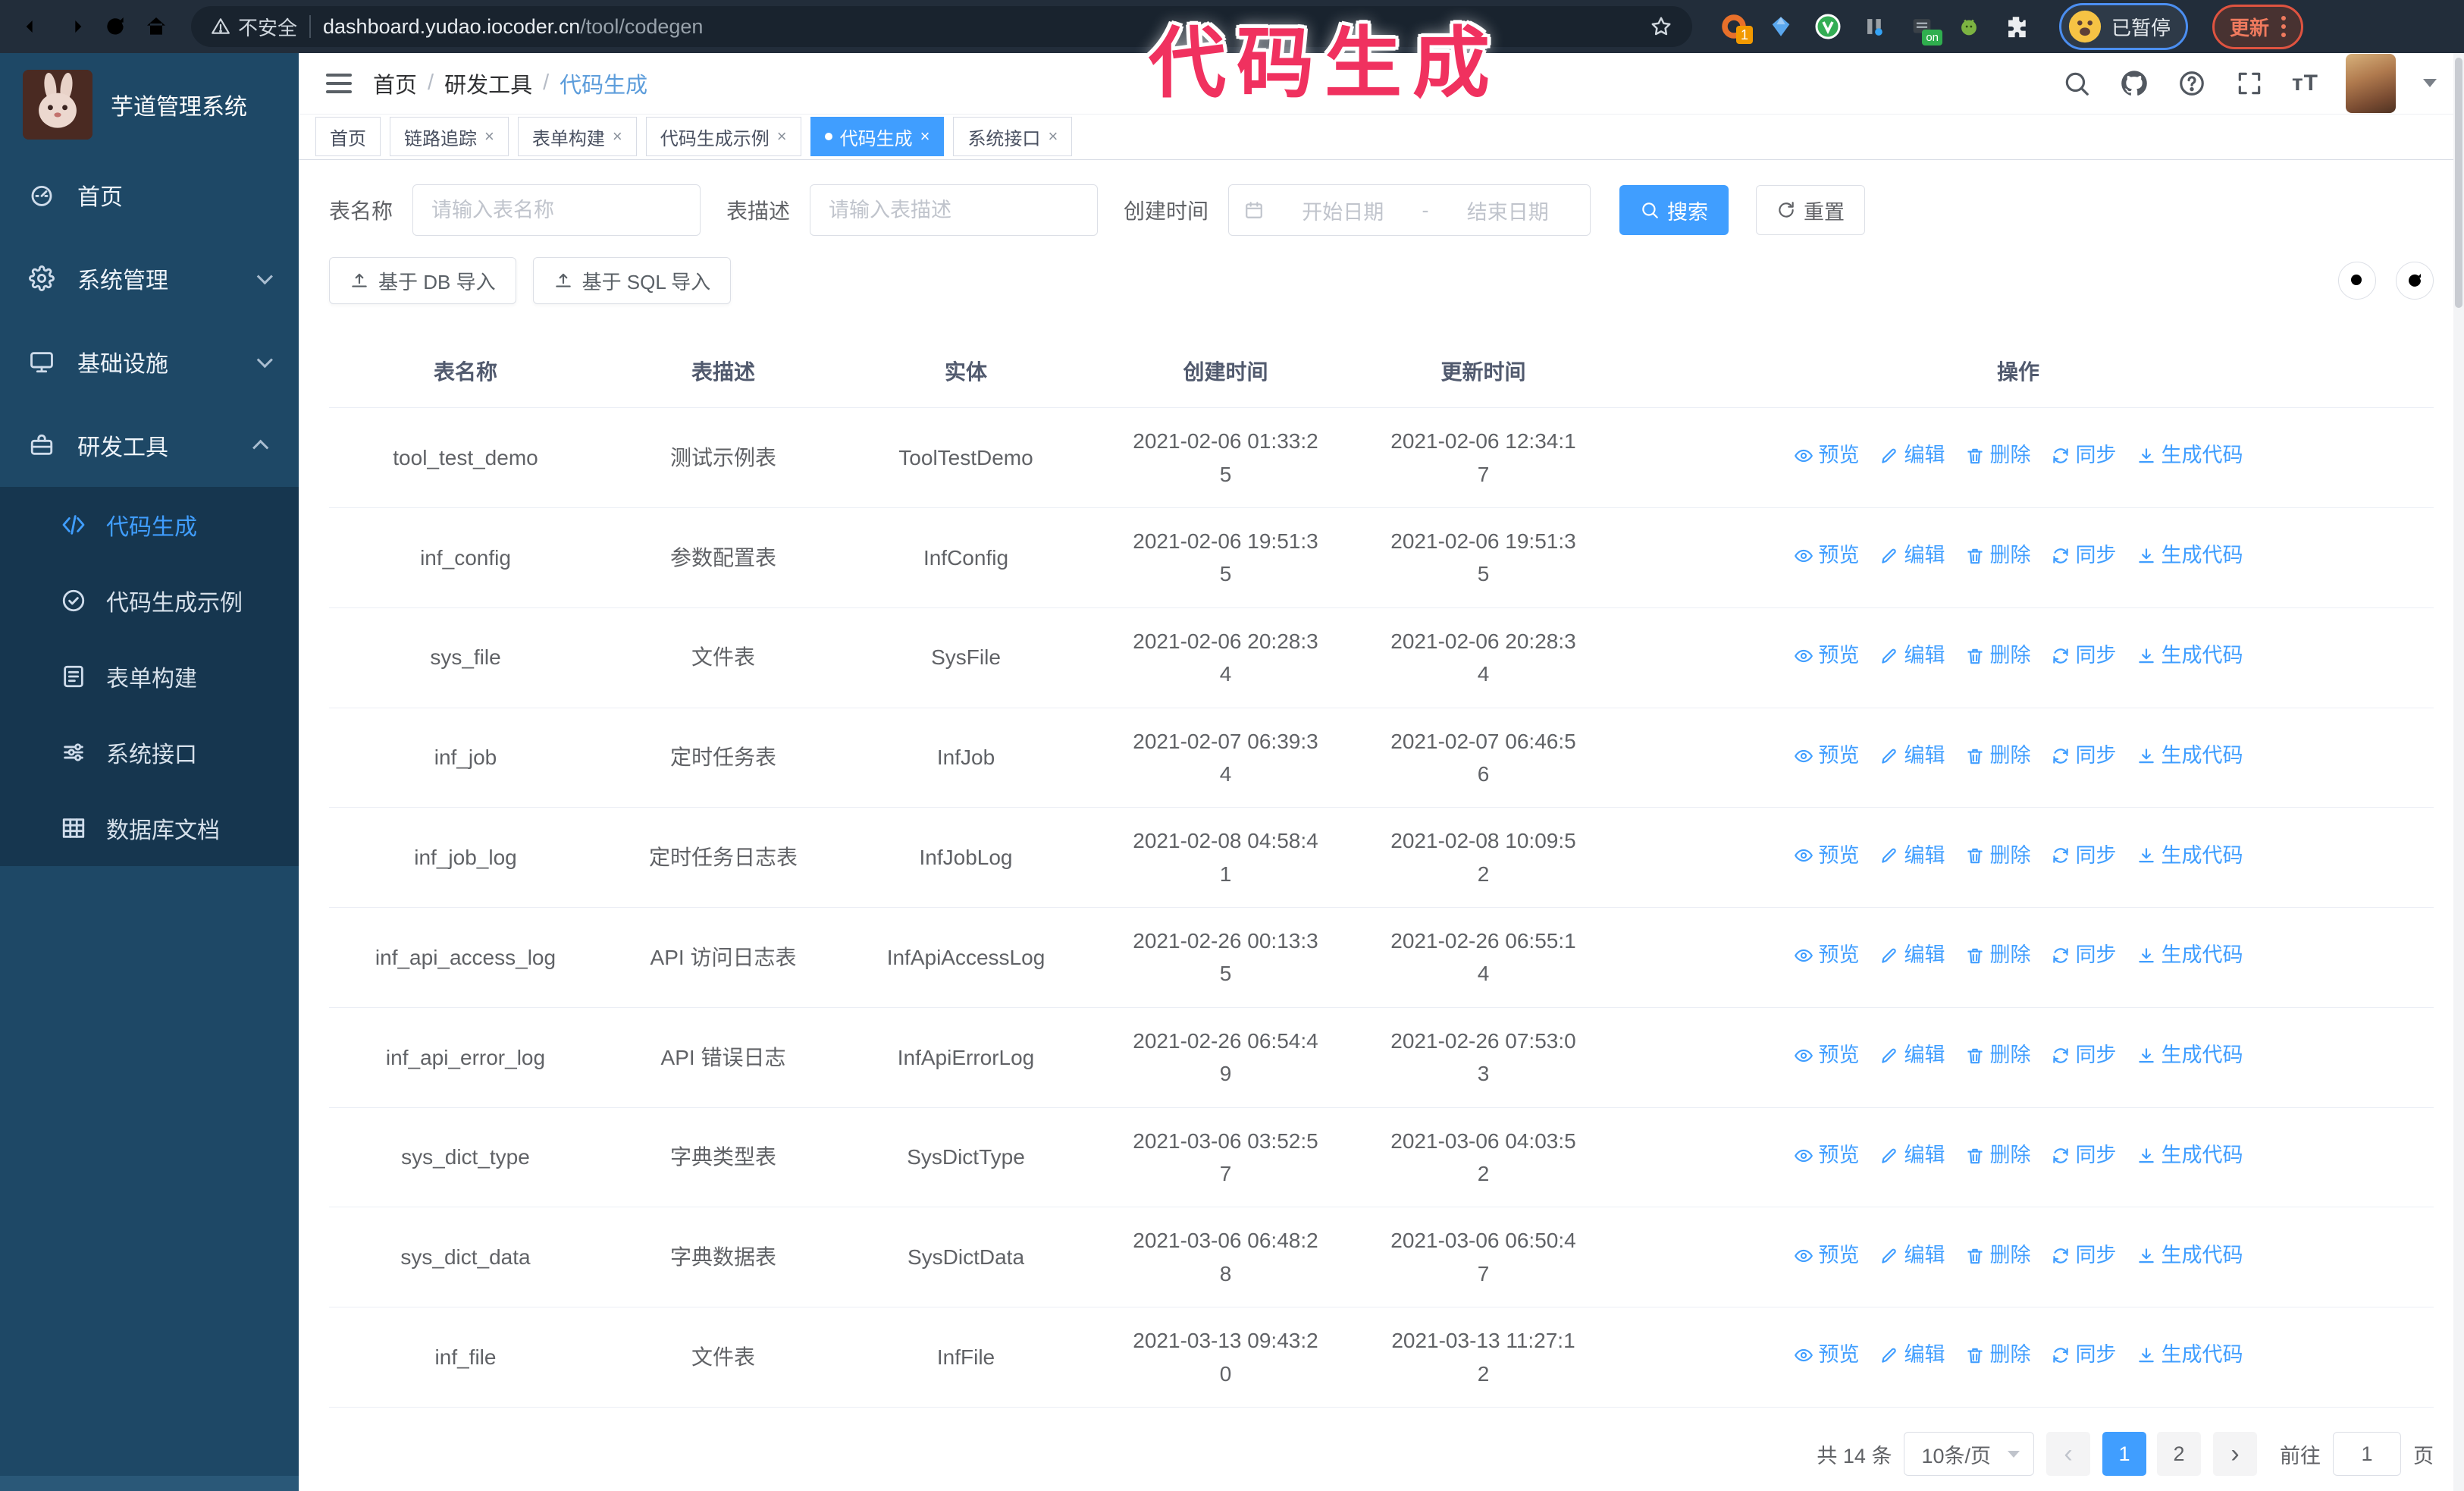  What do you see at coordinates (2250, 83) in the screenshot?
I see `fullscreen-icon` at bounding box center [2250, 83].